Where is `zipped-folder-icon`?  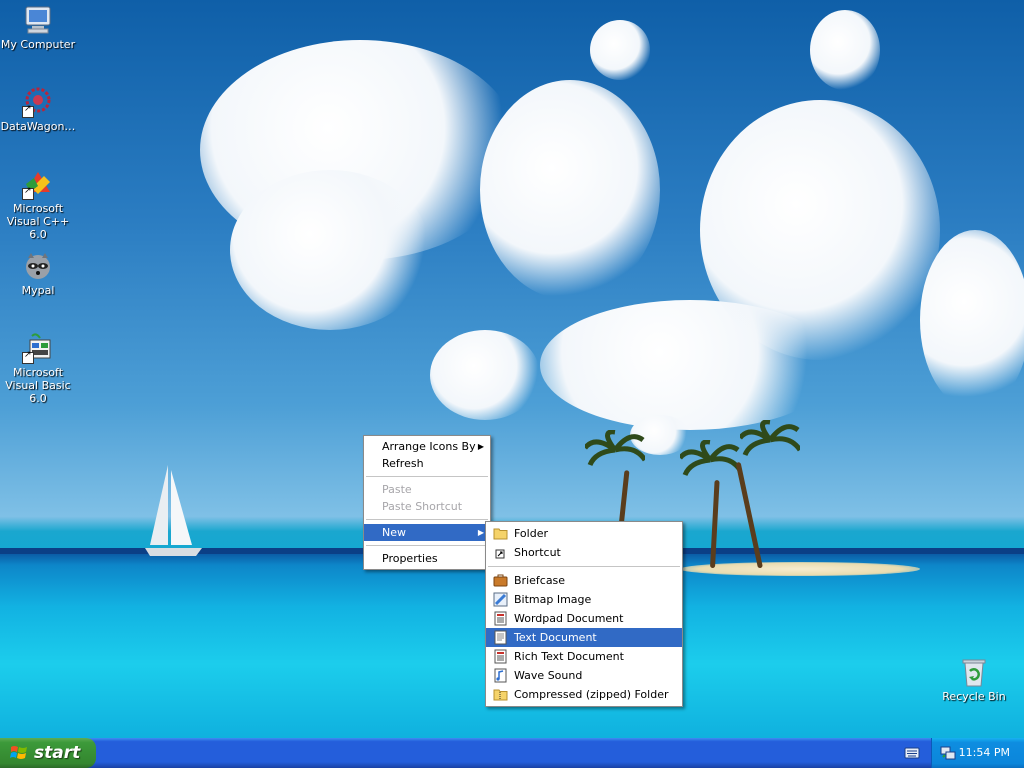
zipped-folder-icon is located at coordinates (500, 695).